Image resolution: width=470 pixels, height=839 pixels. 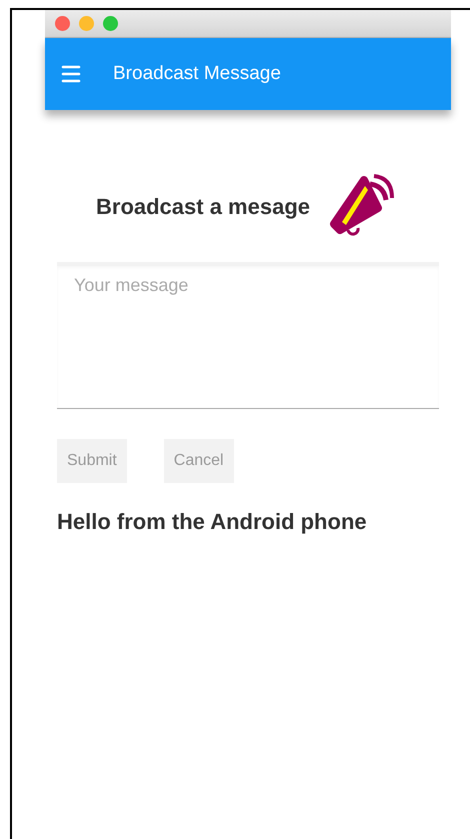 What do you see at coordinates (203, 206) in the screenshot?
I see `page-heading: Broadcast a mesage` at bounding box center [203, 206].